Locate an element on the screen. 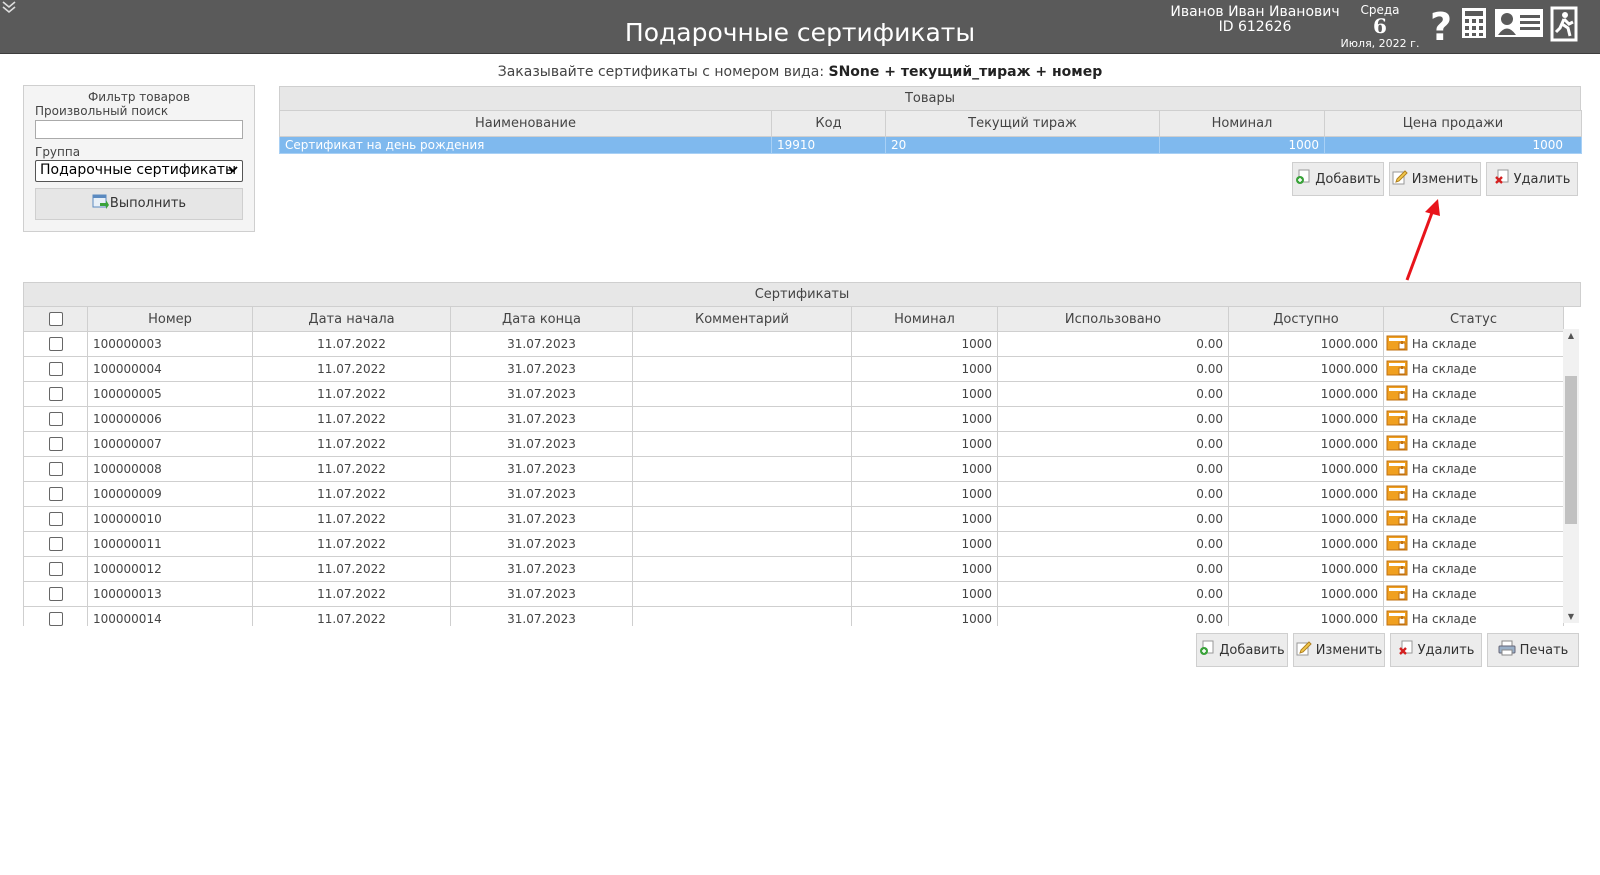 Image resolution: width=1600 pixels, height=875 pixels. col-available: Доступно is located at coordinates (1306, 319).